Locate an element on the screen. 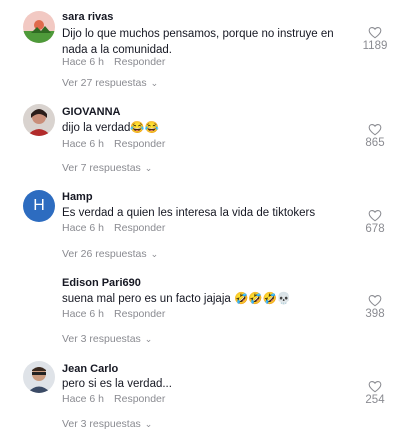 This screenshot has height=442, width=407. like-button: 398 is located at coordinates (375, 307).